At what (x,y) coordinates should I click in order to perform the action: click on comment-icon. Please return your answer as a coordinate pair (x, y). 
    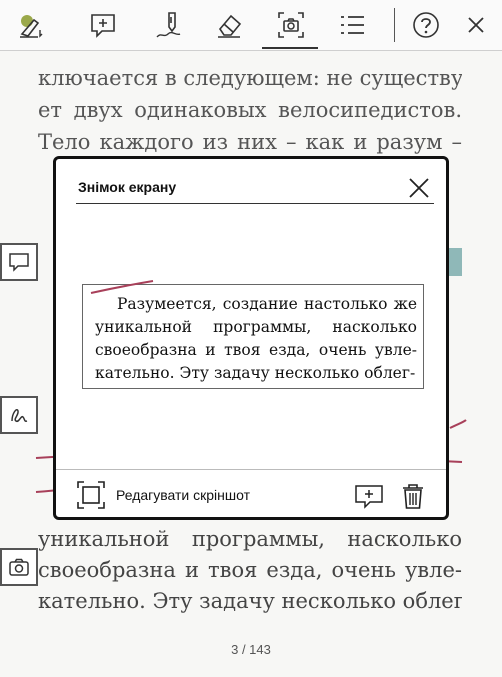
    Looking at the image, I should click on (19, 262).